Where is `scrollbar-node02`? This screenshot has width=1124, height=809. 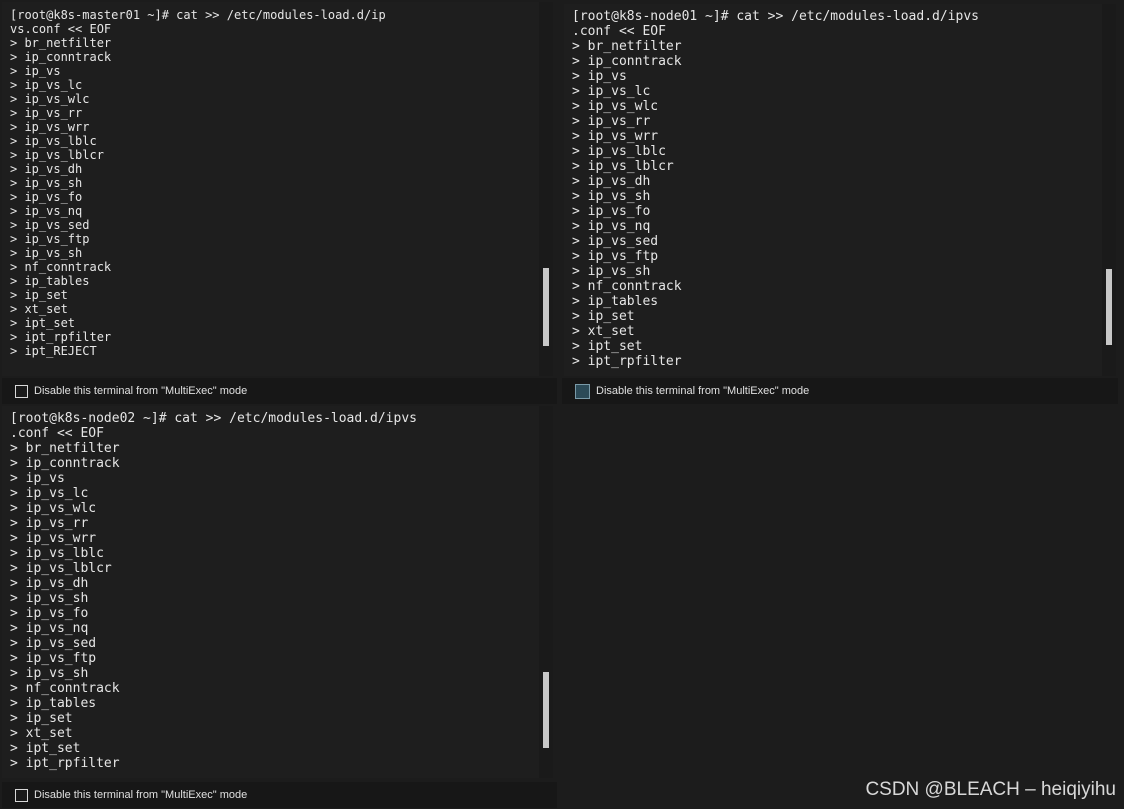 scrollbar-node02 is located at coordinates (546, 592).